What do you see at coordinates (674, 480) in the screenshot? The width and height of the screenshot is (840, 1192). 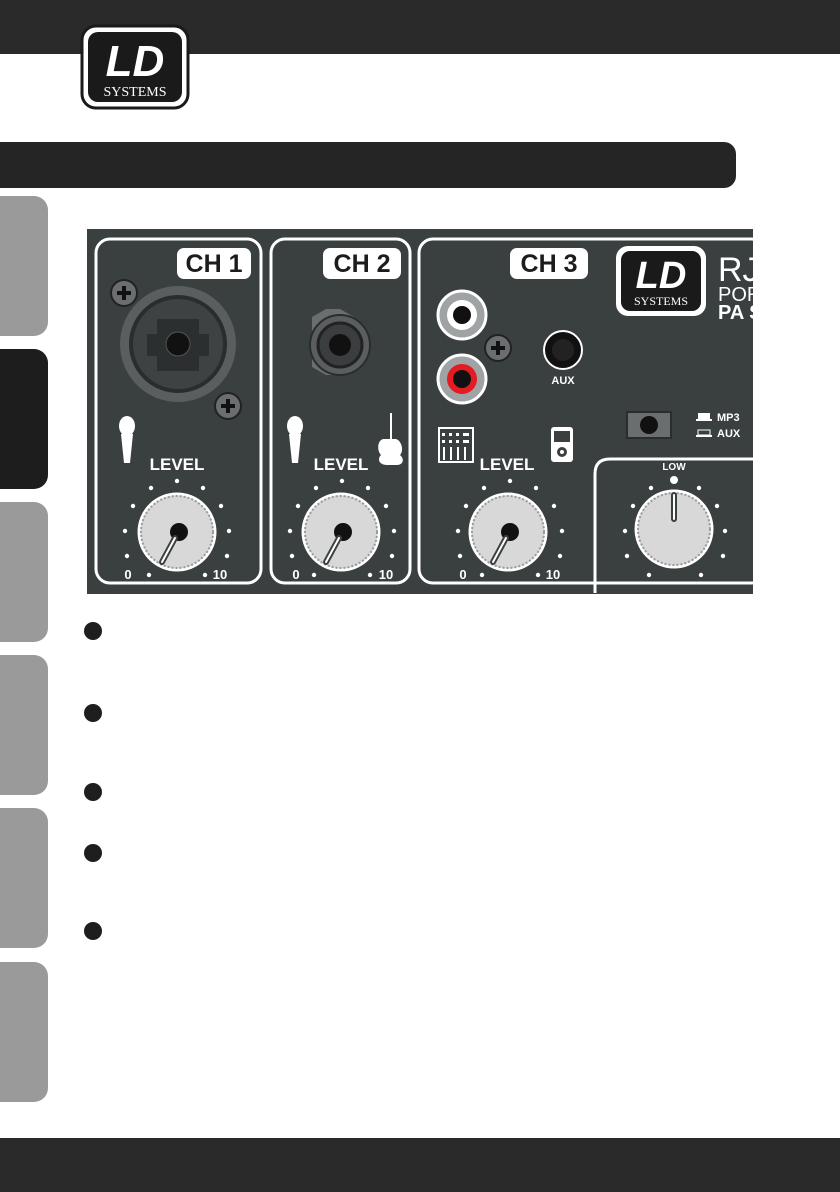 I see `eq-center-dot` at bounding box center [674, 480].